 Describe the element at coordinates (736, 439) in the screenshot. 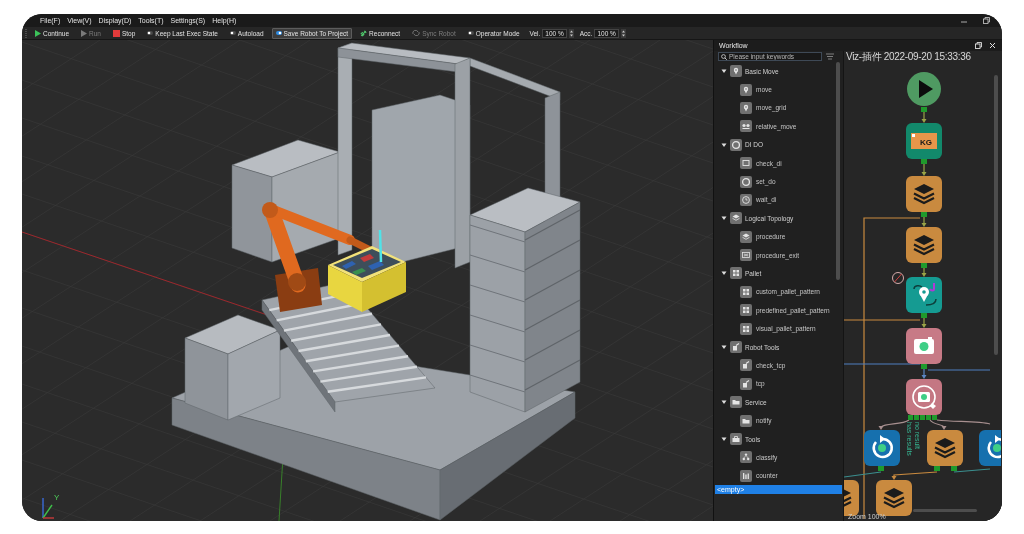

I see `toolbox-tile-icon` at that location.